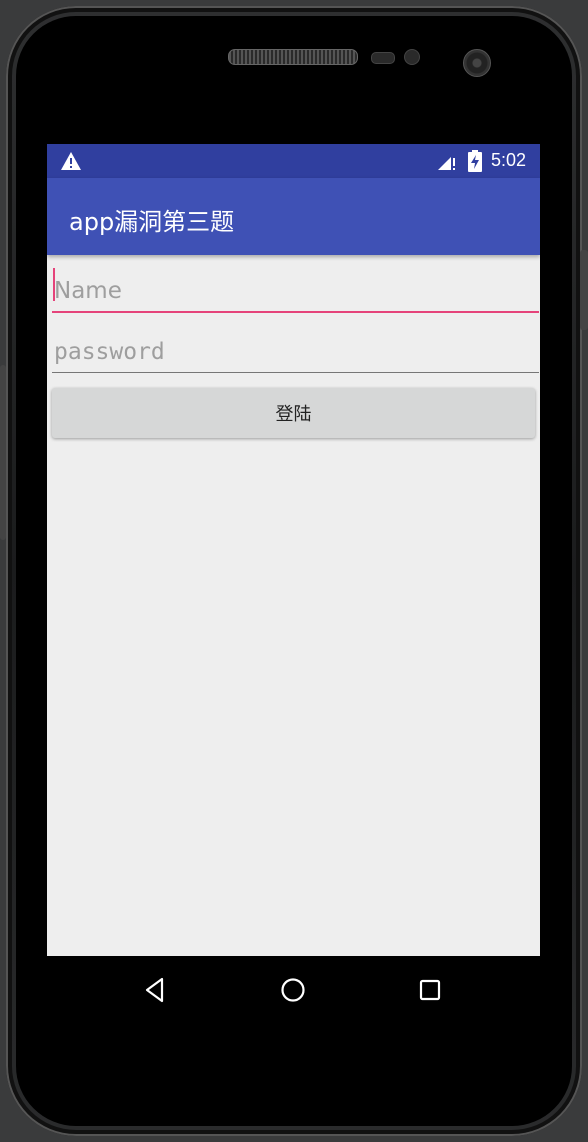 This screenshot has height=1142, width=588. I want to click on speaker-grille, so click(293, 57).